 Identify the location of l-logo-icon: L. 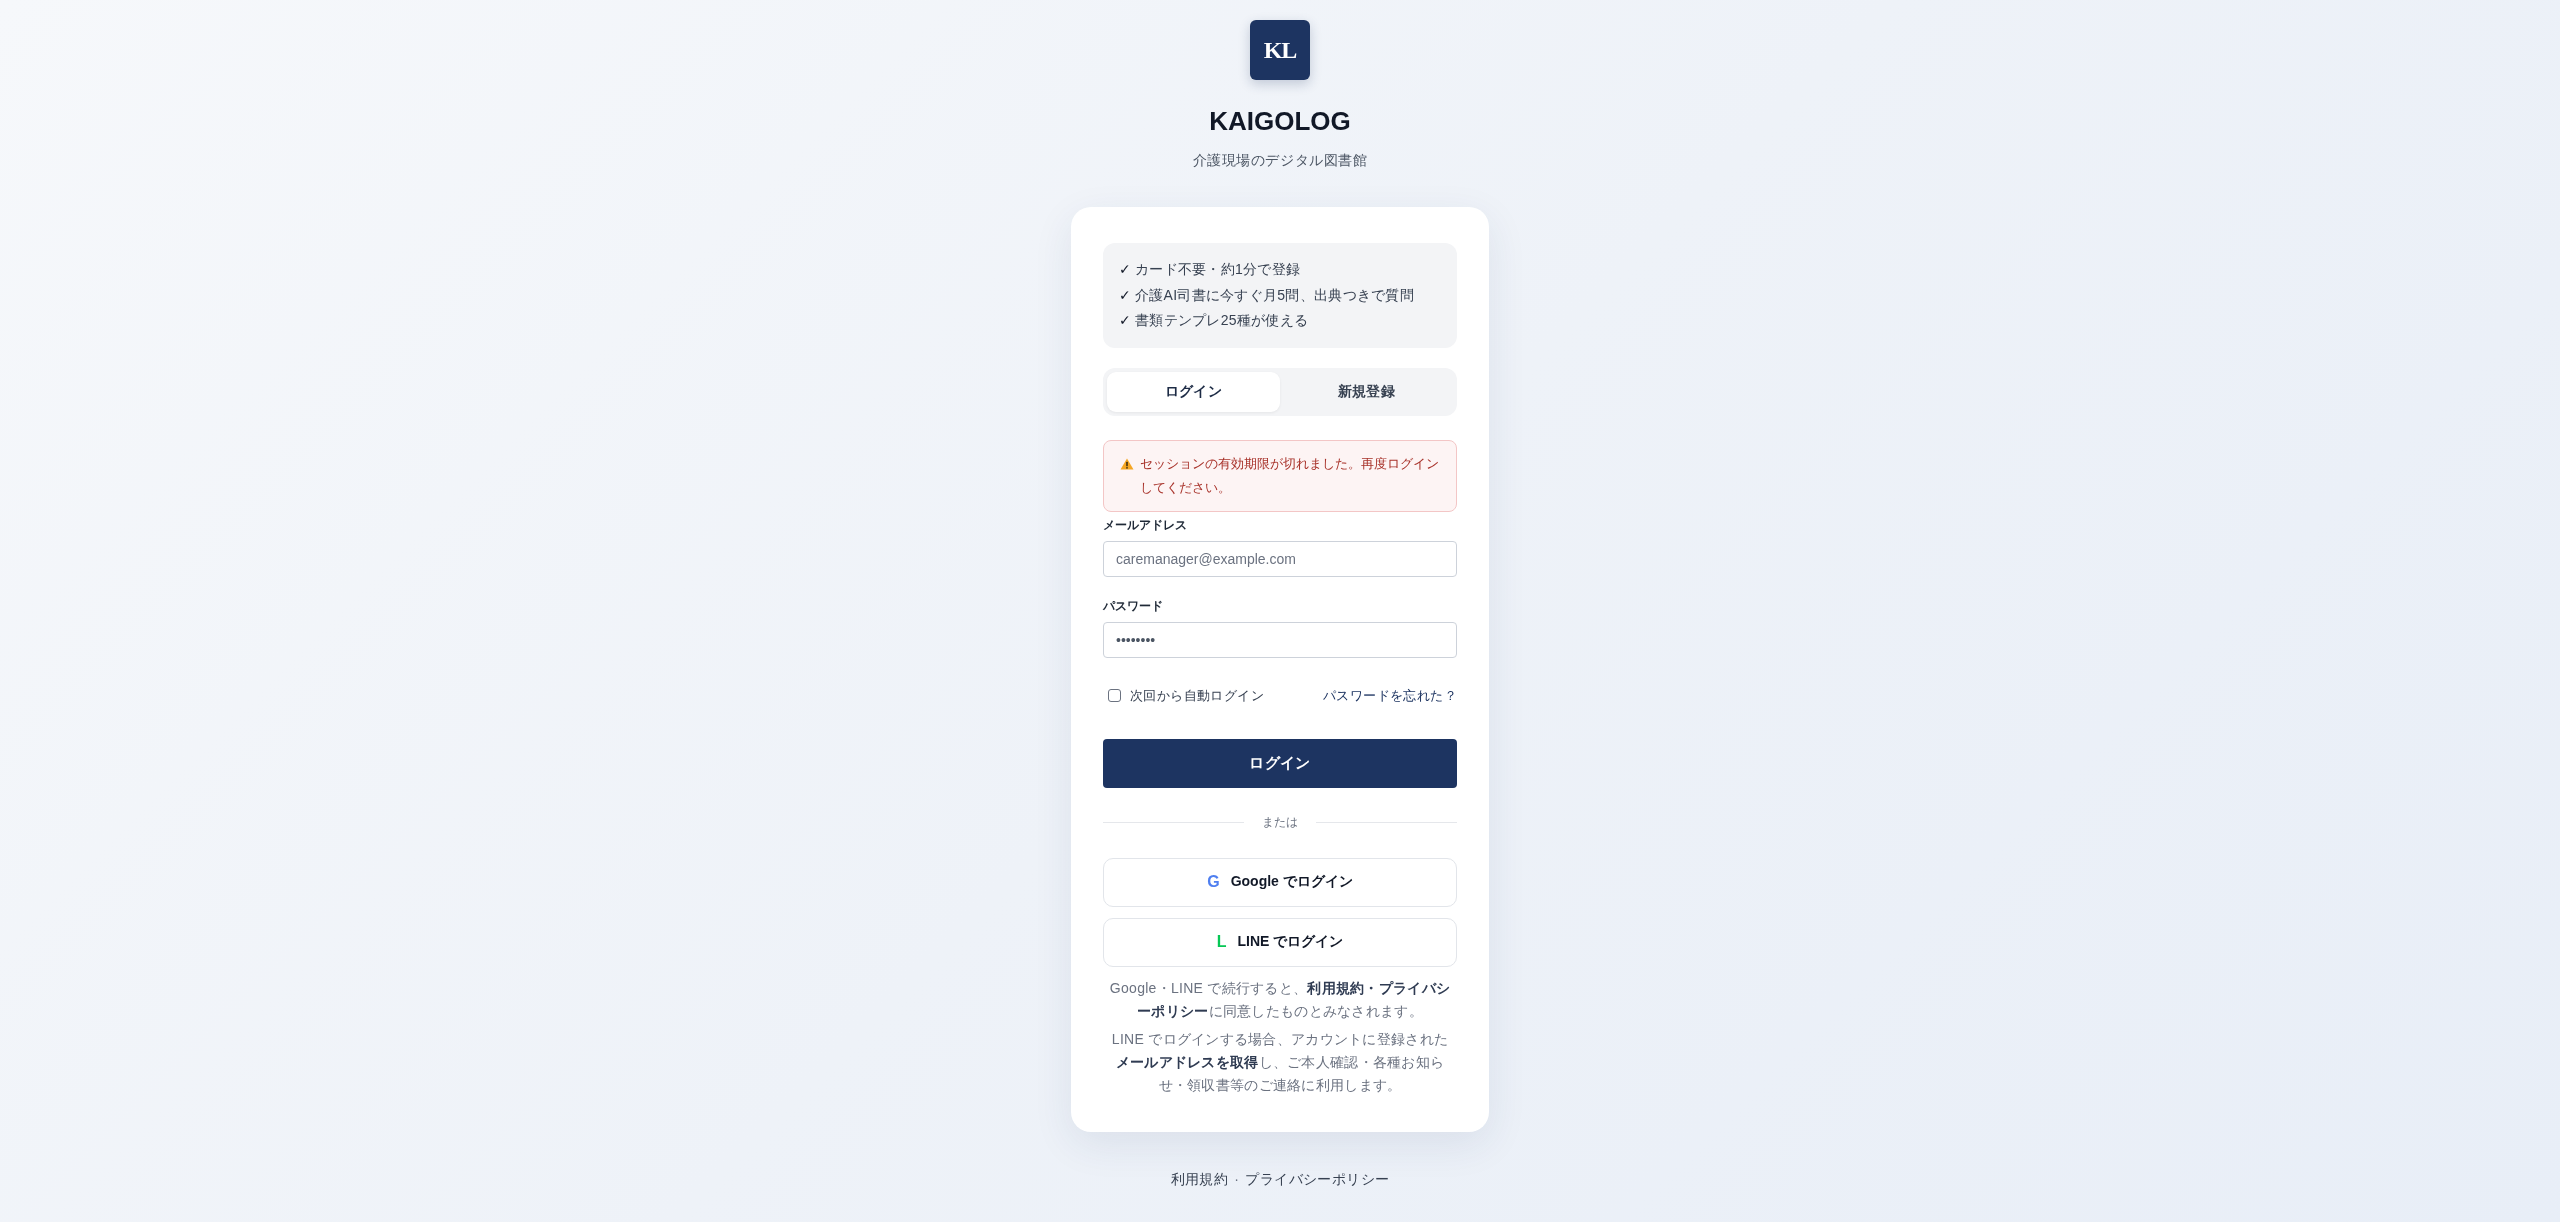
(1221, 942).